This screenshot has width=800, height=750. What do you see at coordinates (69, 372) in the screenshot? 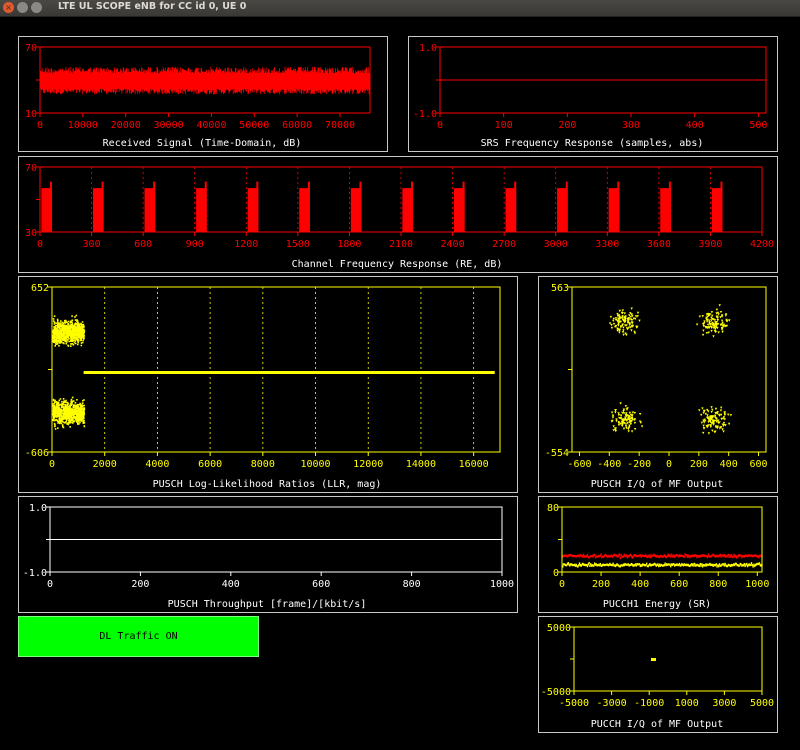
I see `llr-points` at bounding box center [69, 372].